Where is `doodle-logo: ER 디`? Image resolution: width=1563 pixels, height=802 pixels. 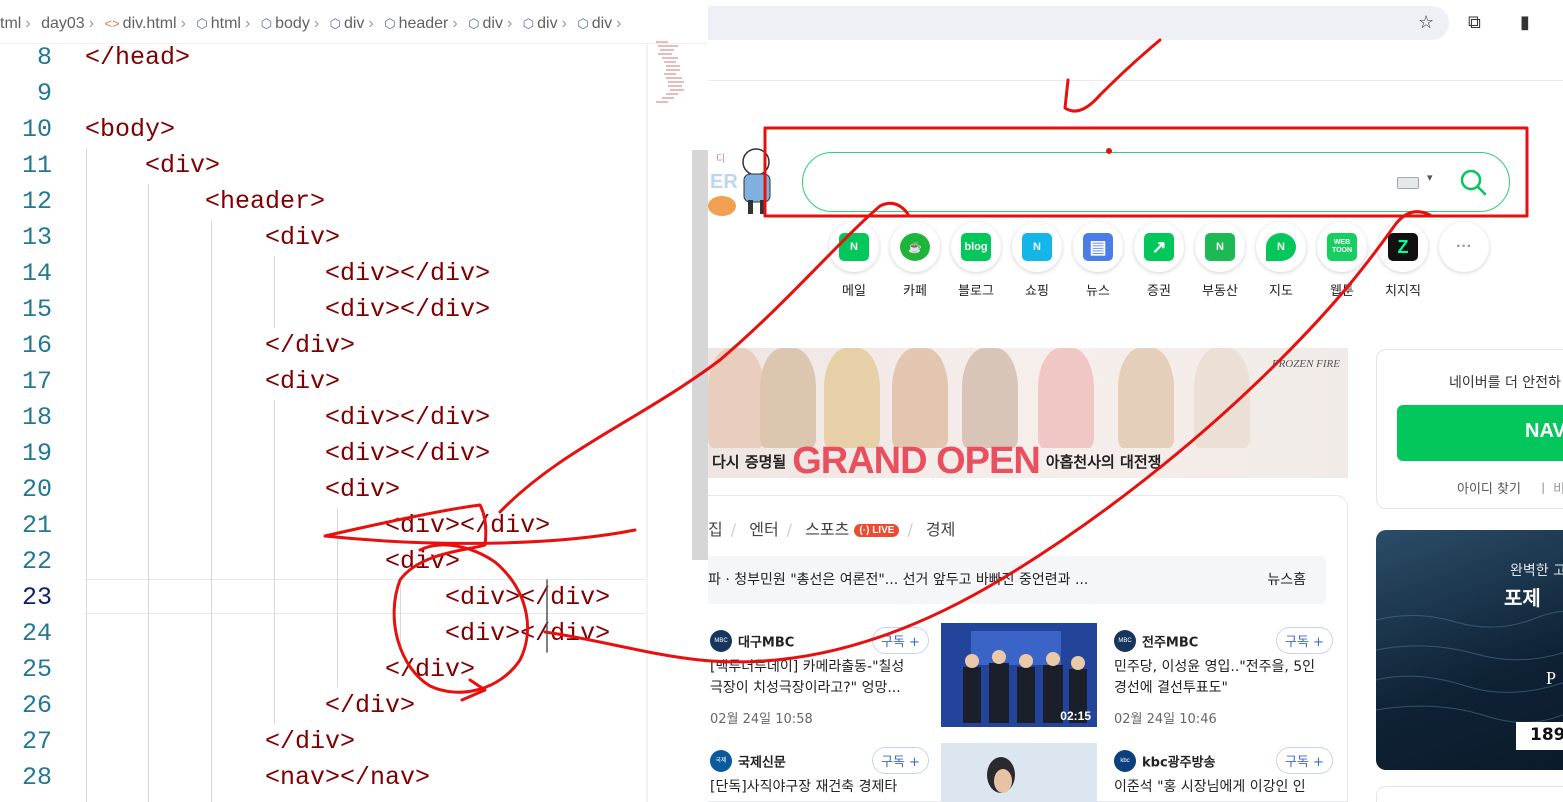
doodle-logo: ER 디 is located at coordinates (743, 180).